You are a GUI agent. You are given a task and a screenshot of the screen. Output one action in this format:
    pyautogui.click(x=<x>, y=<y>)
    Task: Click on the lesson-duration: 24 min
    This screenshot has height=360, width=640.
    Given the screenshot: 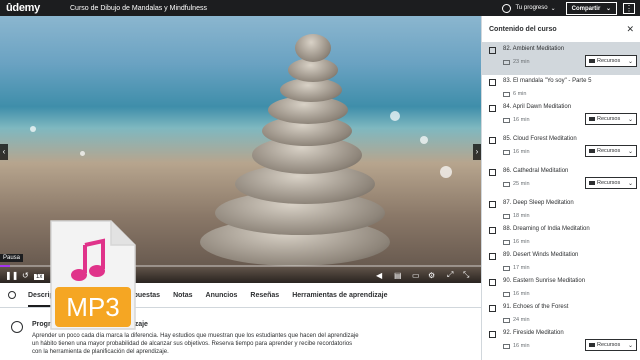 What is the action you would take?
    pyautogui.click(x=516, y=320)
    